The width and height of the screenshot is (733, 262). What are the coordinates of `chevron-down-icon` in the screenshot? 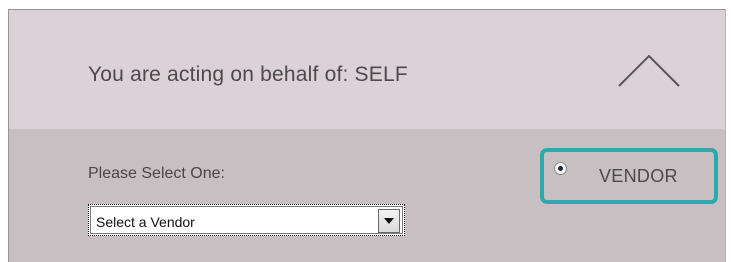 It's located at (389, 221).